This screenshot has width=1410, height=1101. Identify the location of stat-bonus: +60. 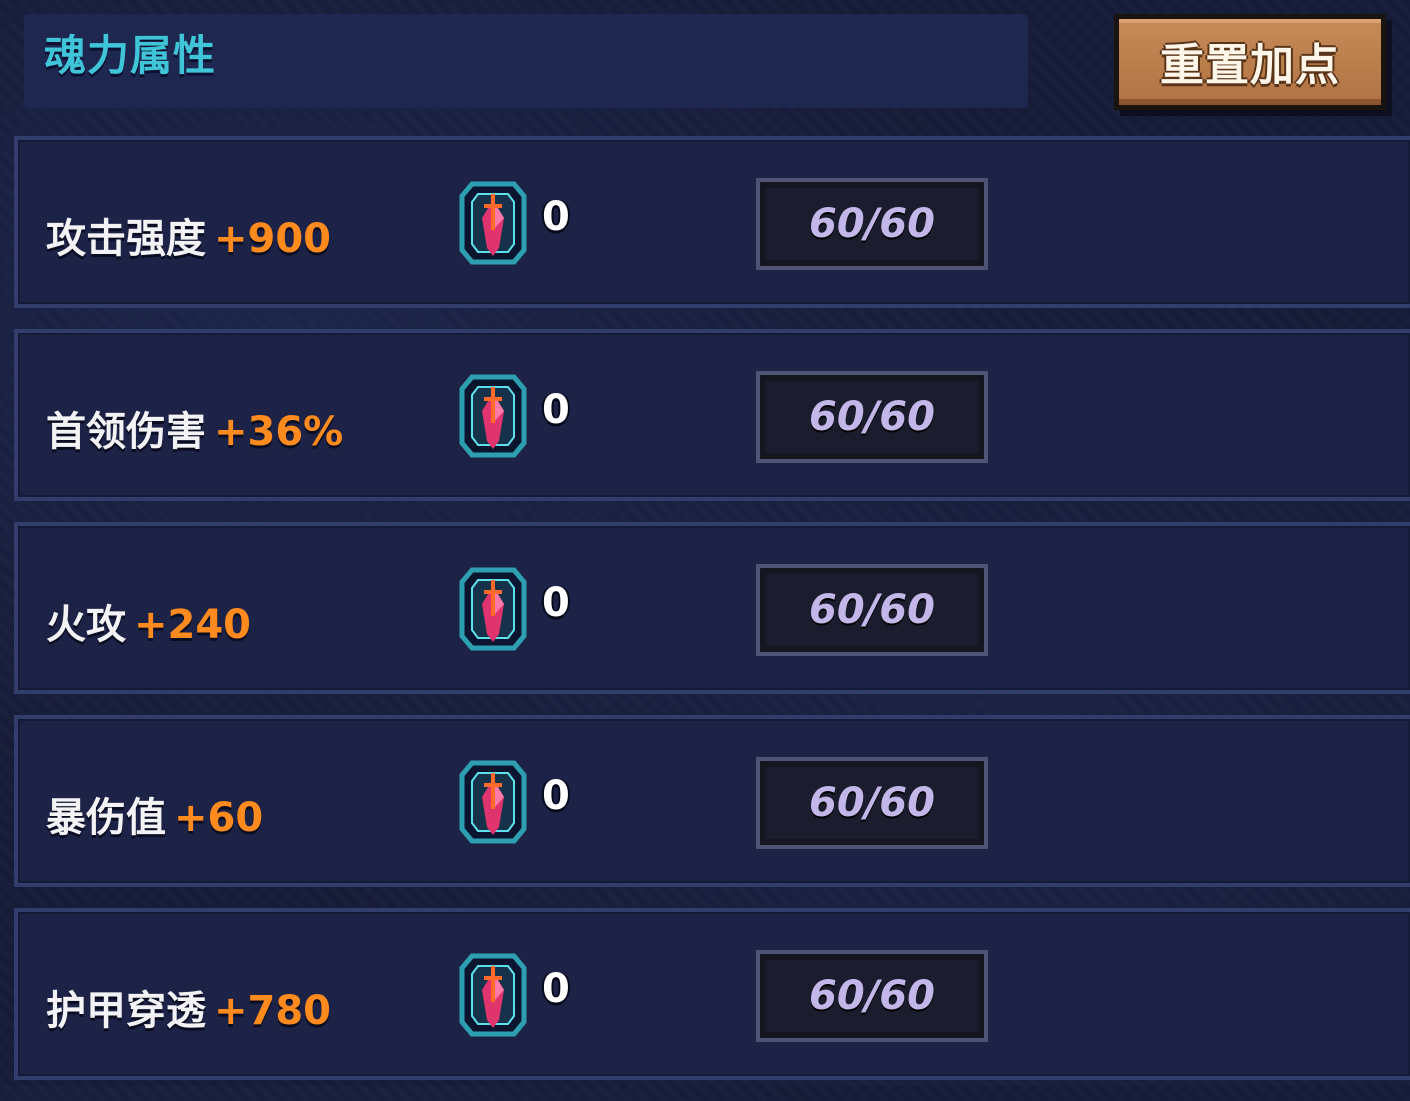
(219, 818).